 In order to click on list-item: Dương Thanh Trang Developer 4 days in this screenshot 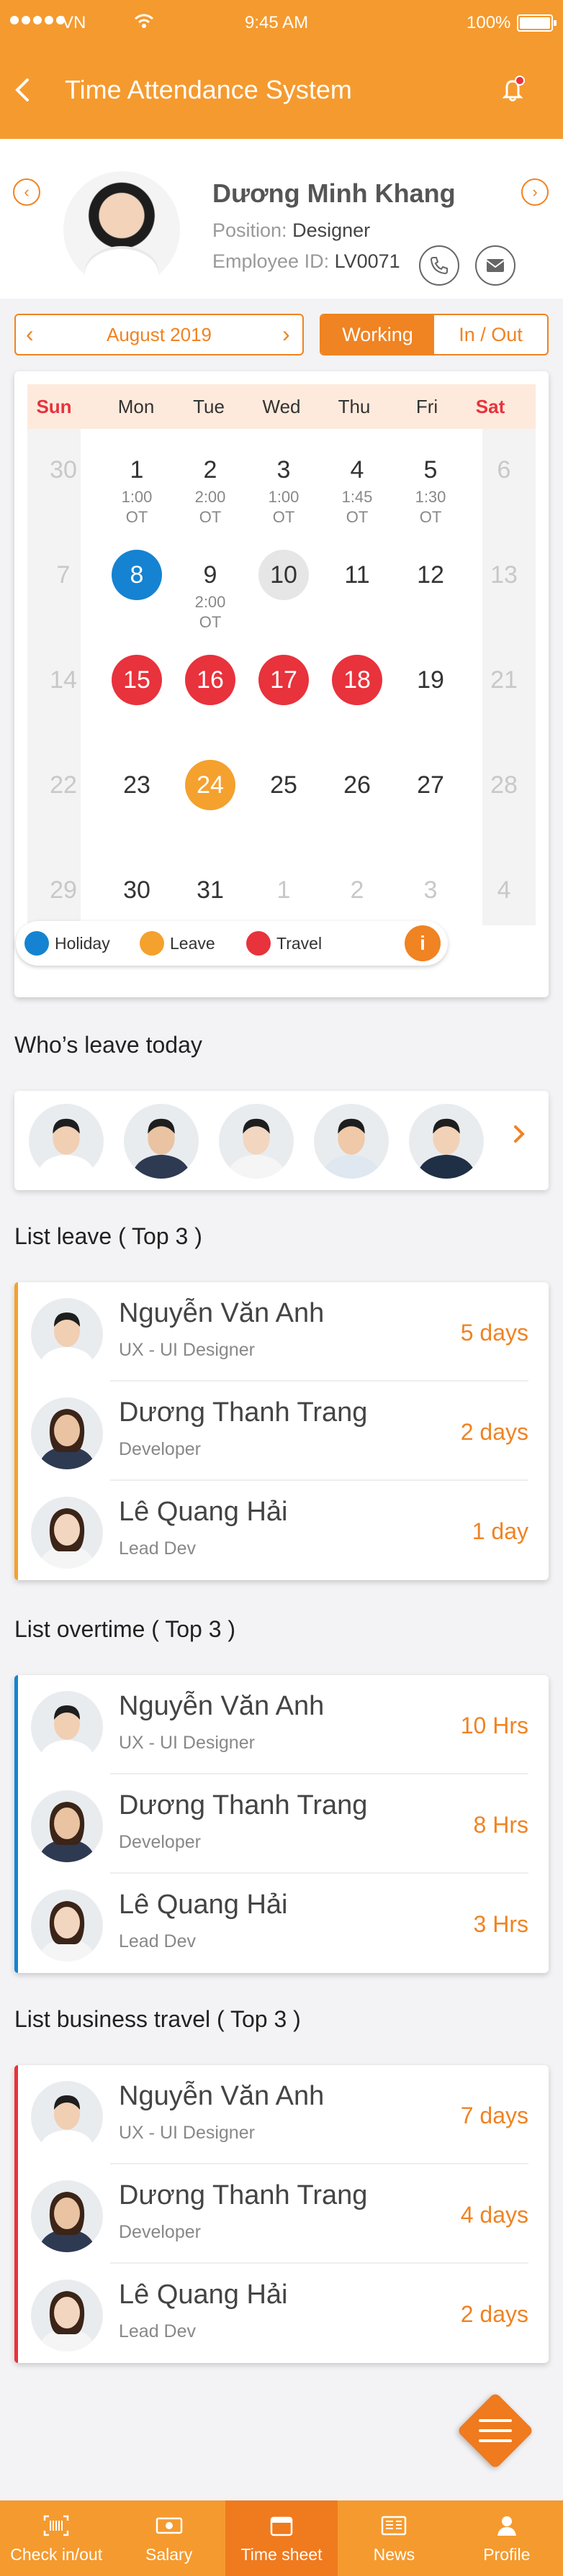, I will do `click(283, 2214)`.